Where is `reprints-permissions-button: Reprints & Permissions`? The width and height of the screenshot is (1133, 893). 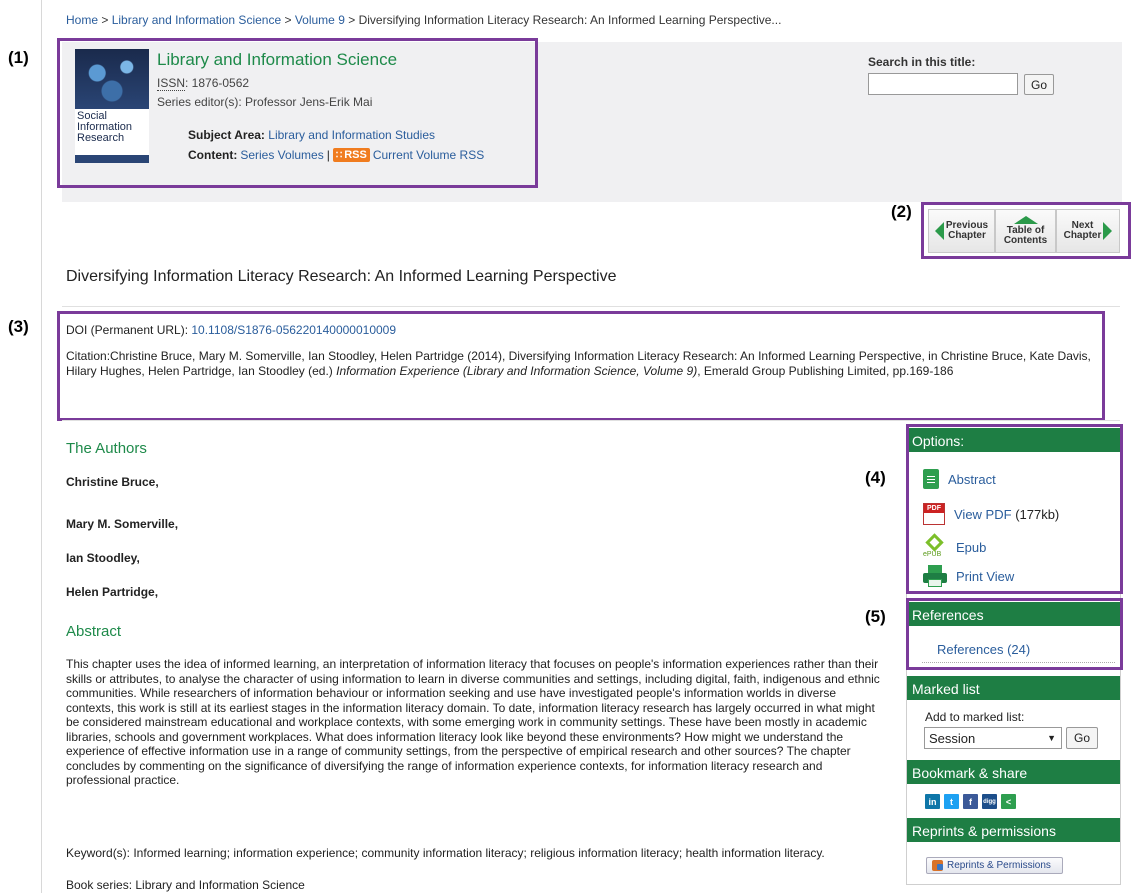
reprints-permissions-button: Reprints & Permissions is located at coordinates (994, 865).